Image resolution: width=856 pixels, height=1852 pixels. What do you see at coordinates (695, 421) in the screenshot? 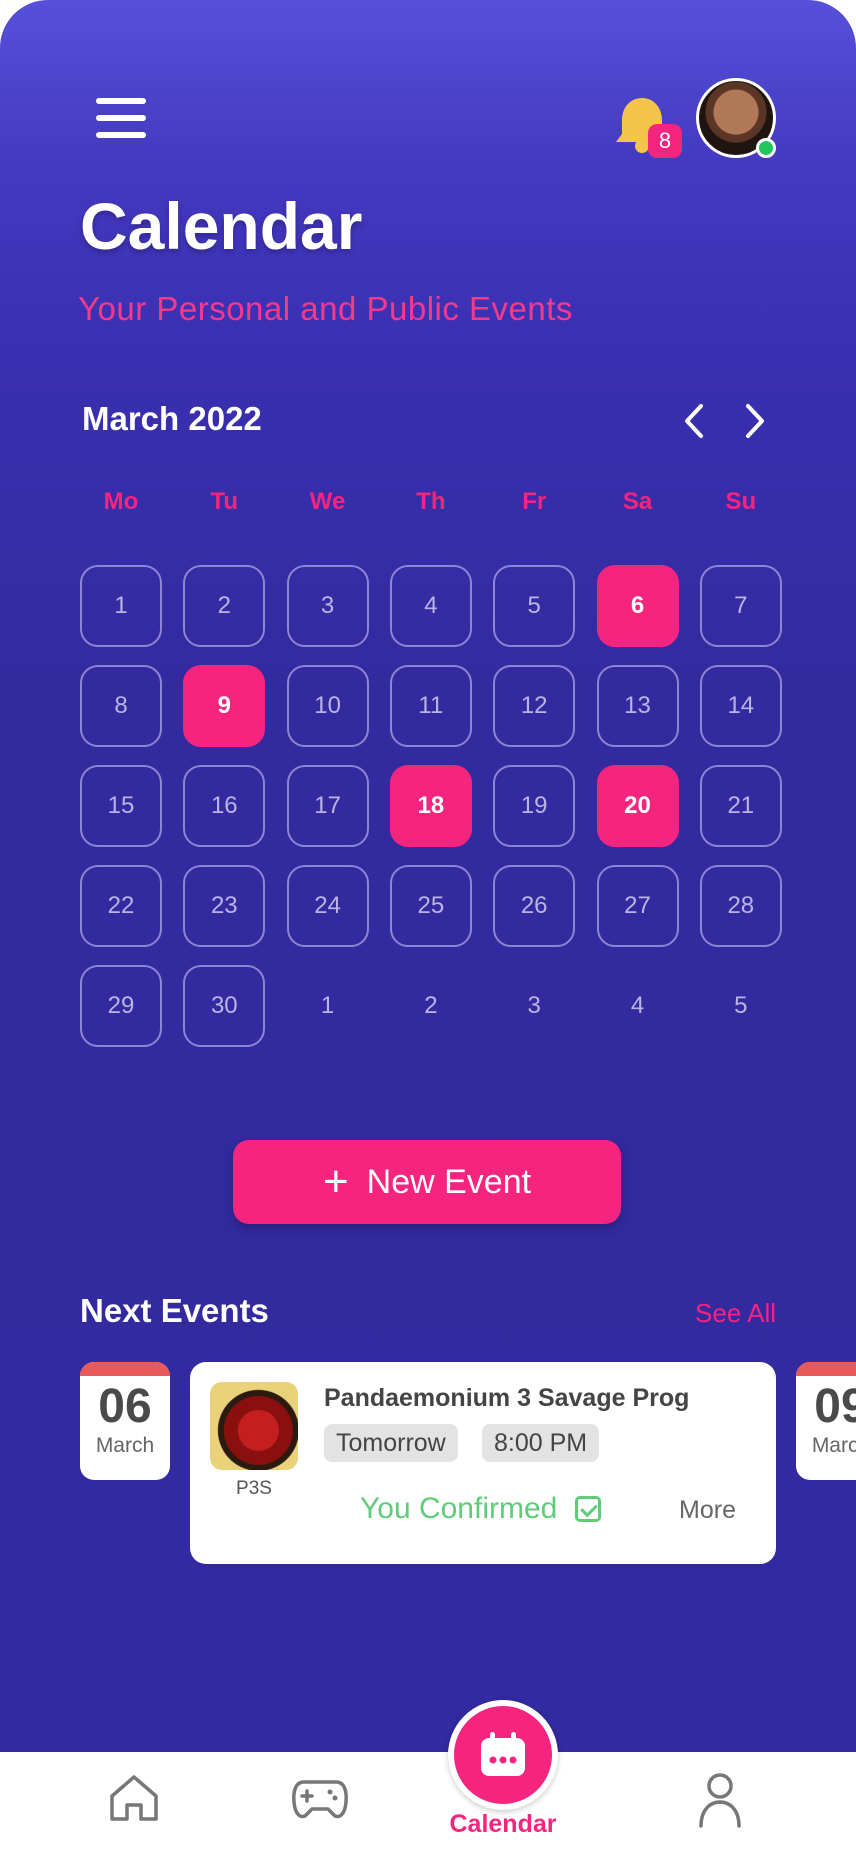
I see `chevron-left-icon` at bounding box center [695, 421].